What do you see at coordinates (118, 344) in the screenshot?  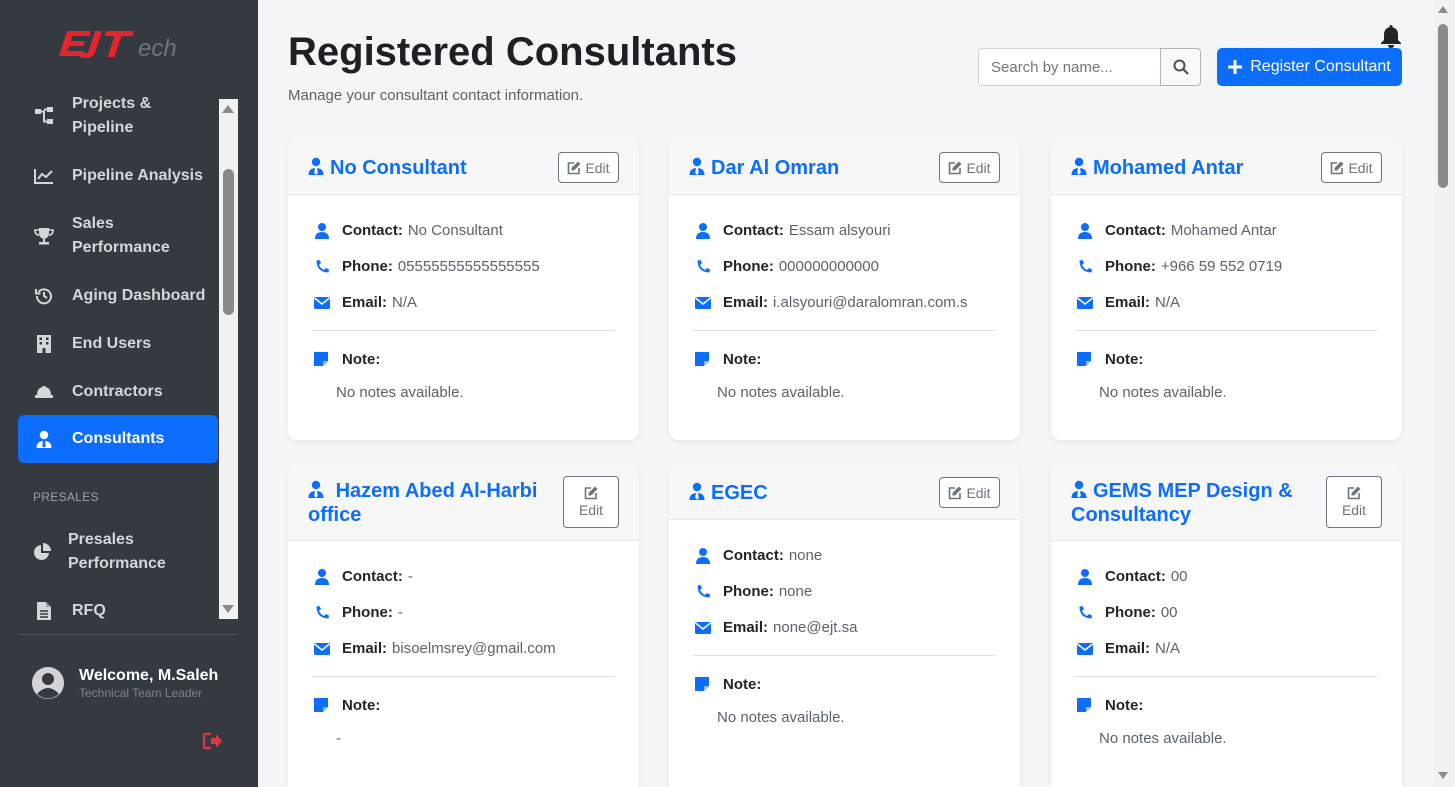 I see `sidebar-item-end-users: End Users` at bounding box center [118, 344].